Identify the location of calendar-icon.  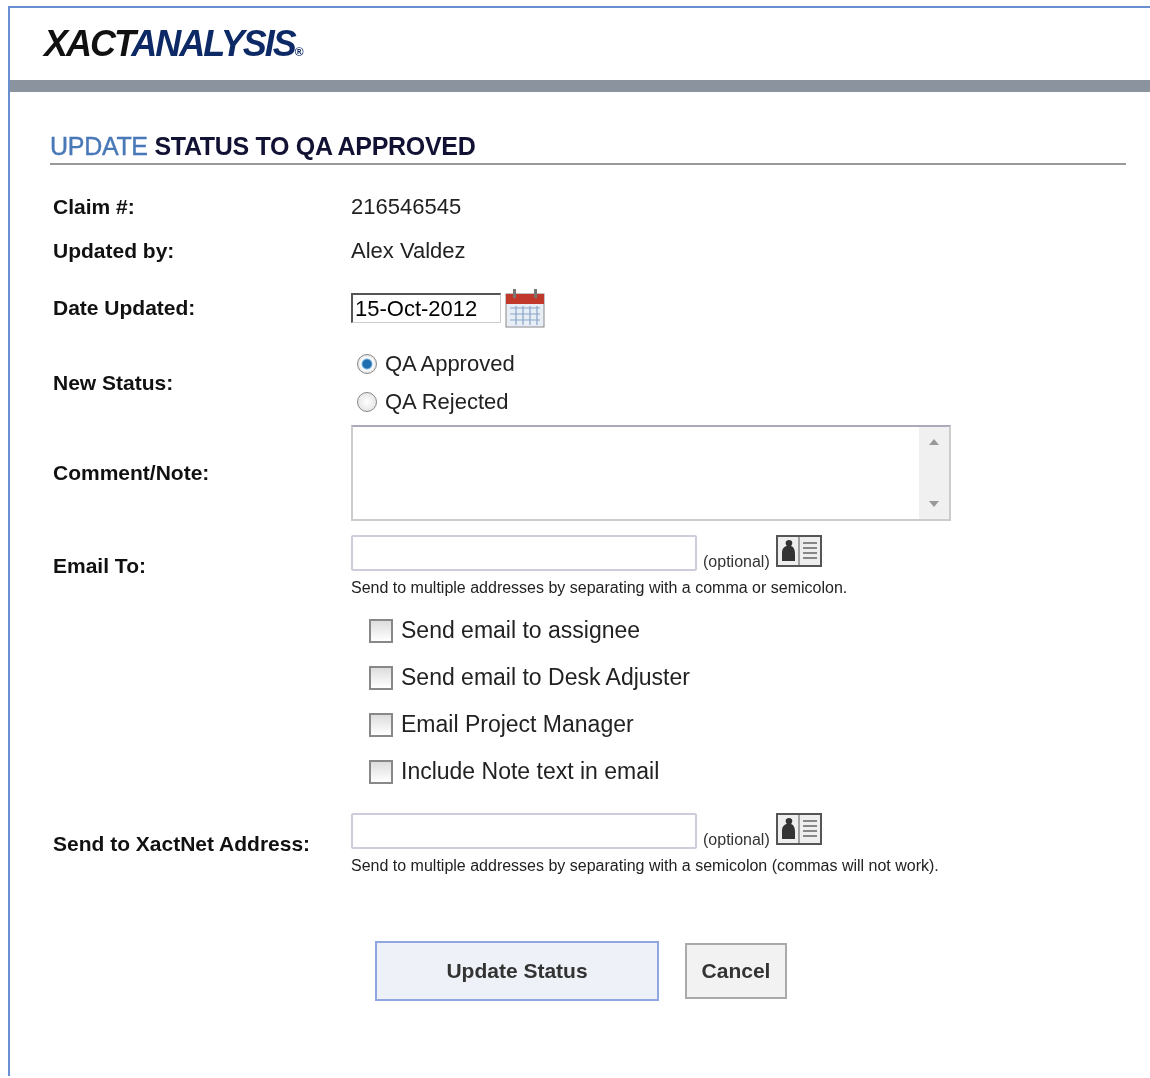
(525, 308).